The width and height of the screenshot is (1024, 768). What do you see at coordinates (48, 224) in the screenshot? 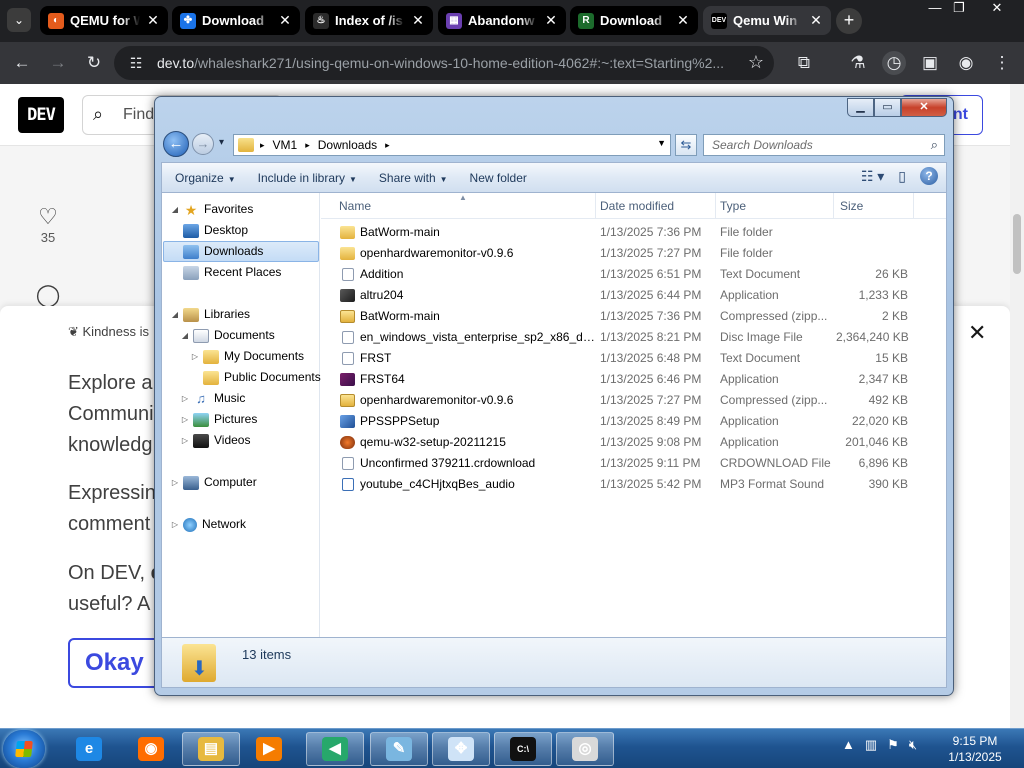
I see `heart-reaction: ♡ 35` at bounding box center [48, 224].